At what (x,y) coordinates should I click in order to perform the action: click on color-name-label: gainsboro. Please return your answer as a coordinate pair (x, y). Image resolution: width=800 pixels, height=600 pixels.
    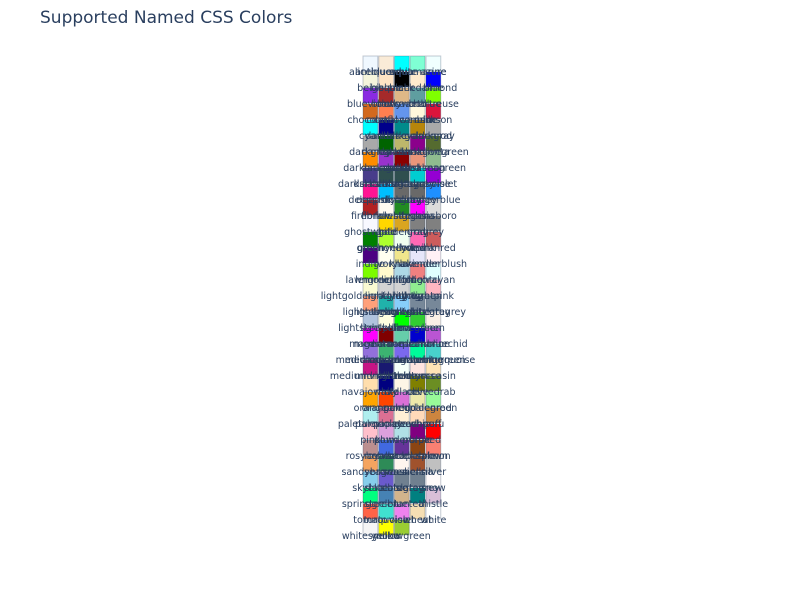
    Looking at the image, I should click on (433, 216).